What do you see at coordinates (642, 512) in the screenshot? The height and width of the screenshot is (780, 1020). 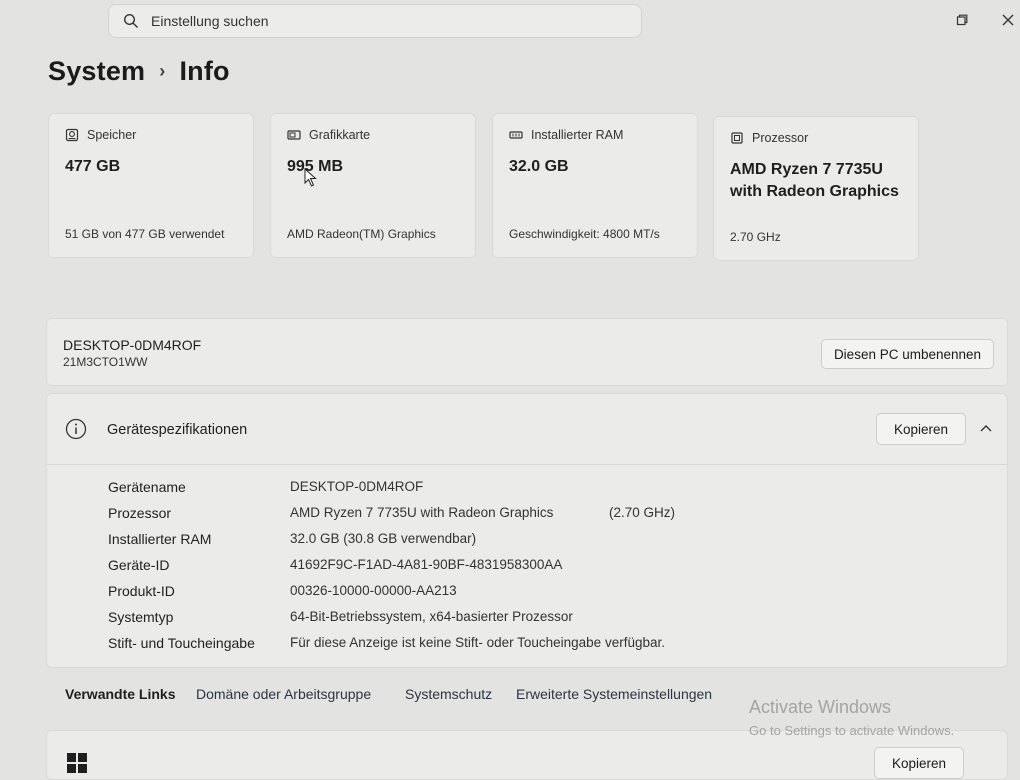 I see `spec-value-processor-speed: (2.70 GHz)` at bounding box center [642, 512].